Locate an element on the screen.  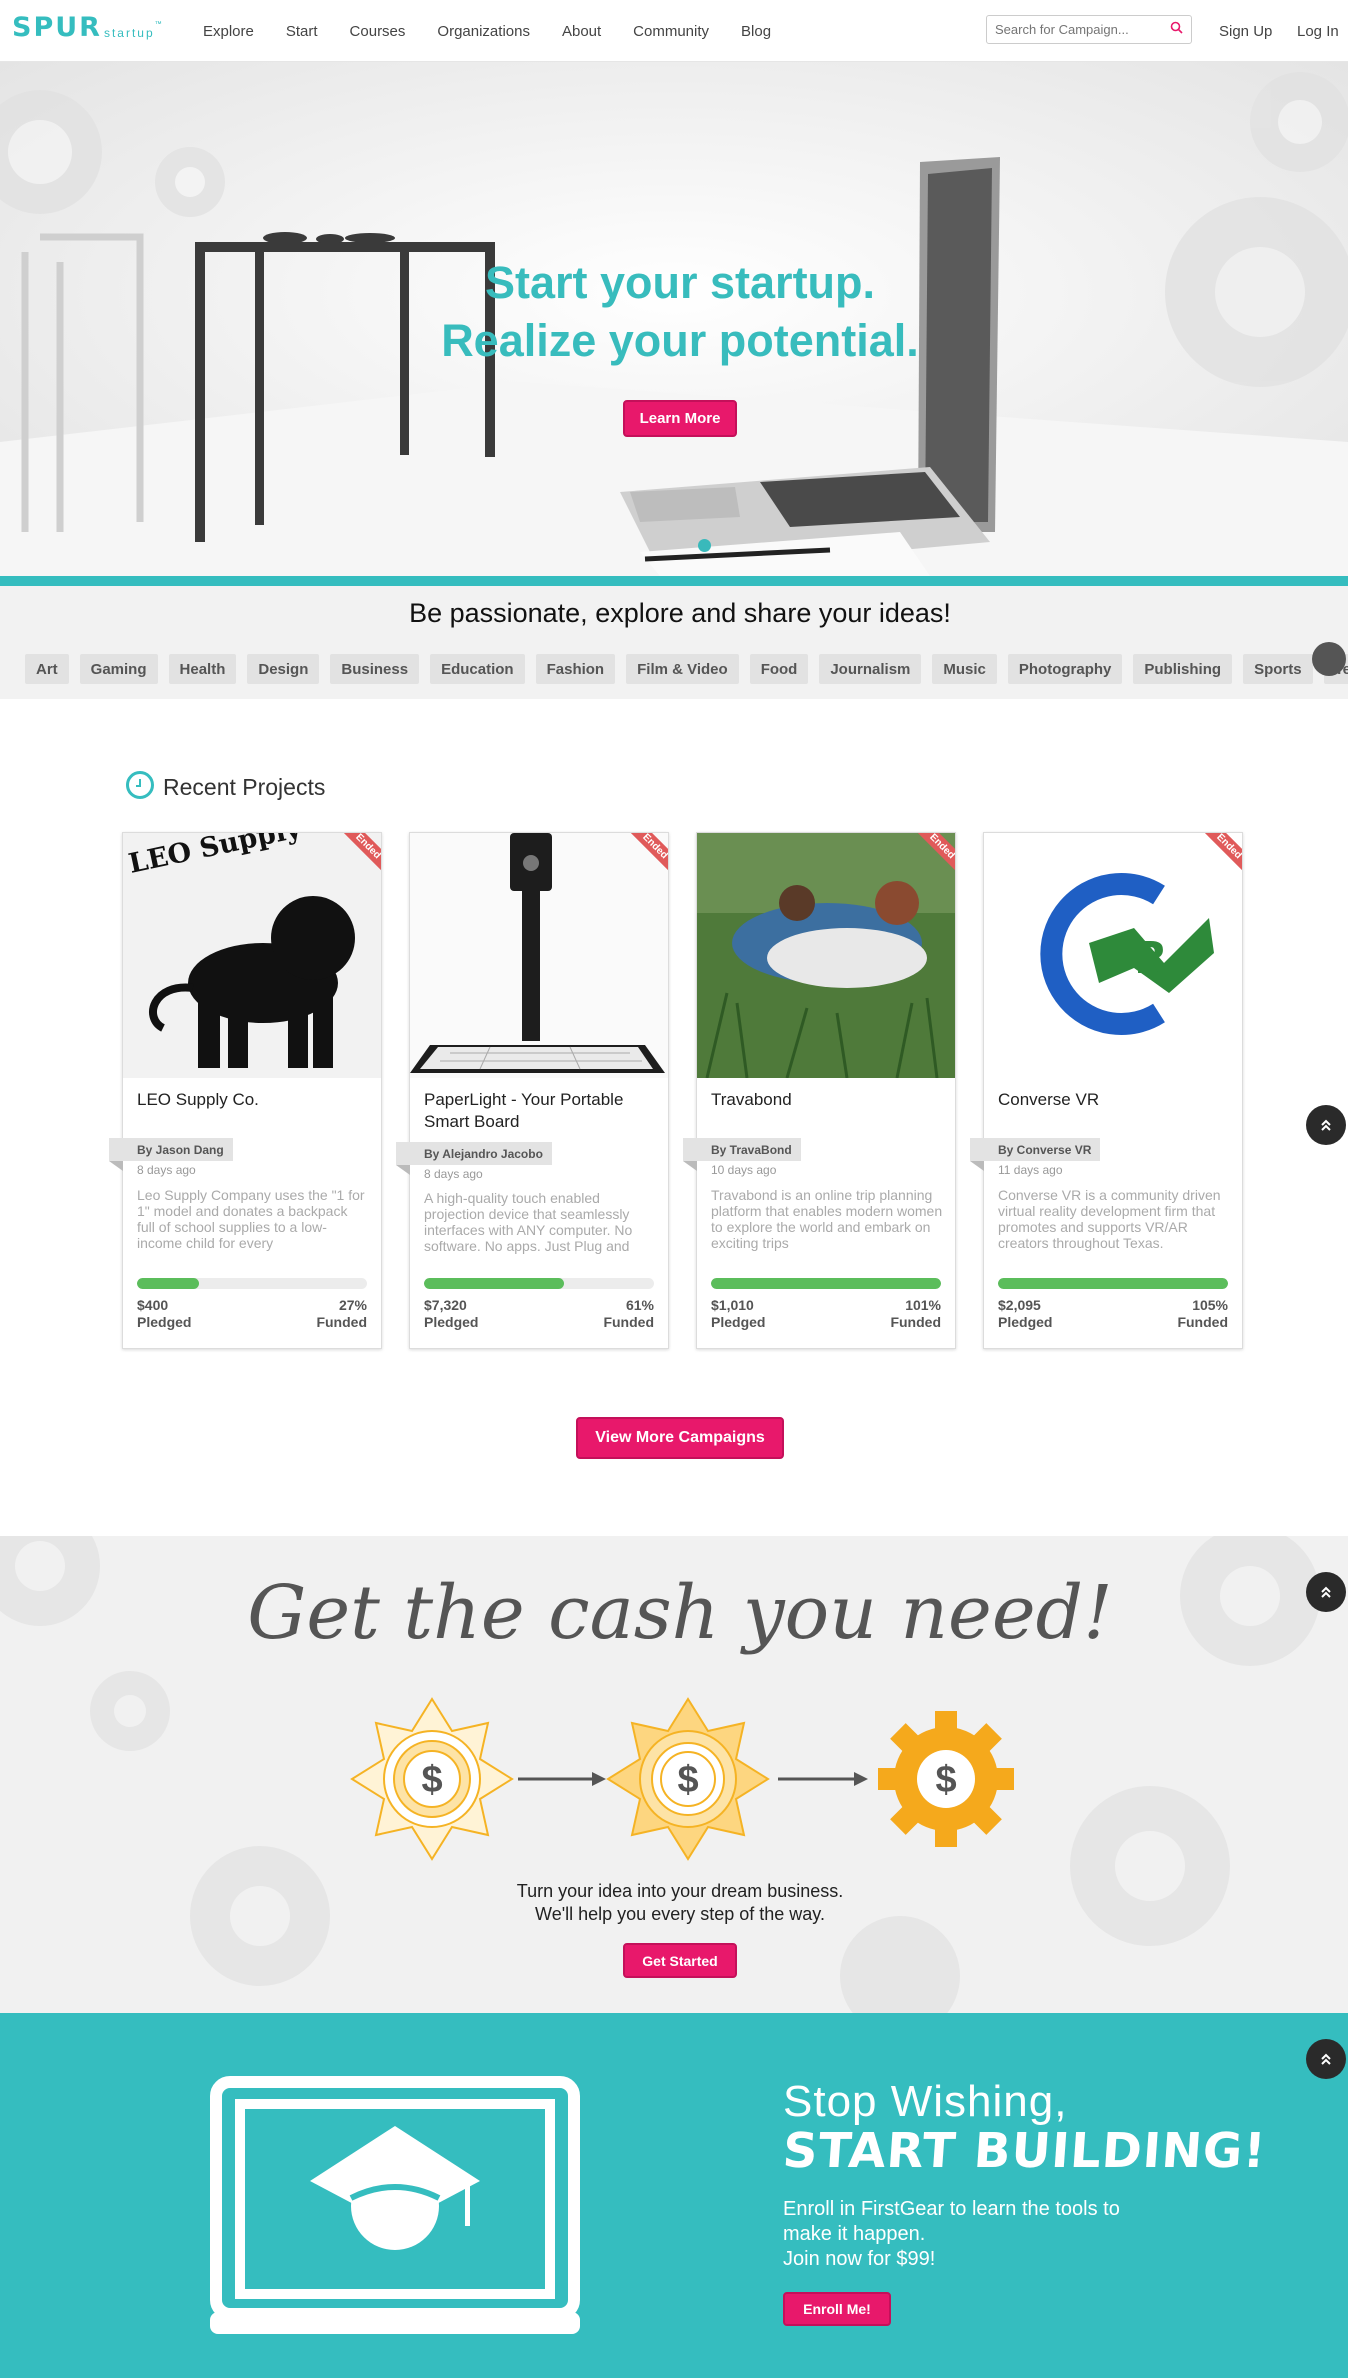
project-author: By Converse VR is located at coordinates (1035, 1154).